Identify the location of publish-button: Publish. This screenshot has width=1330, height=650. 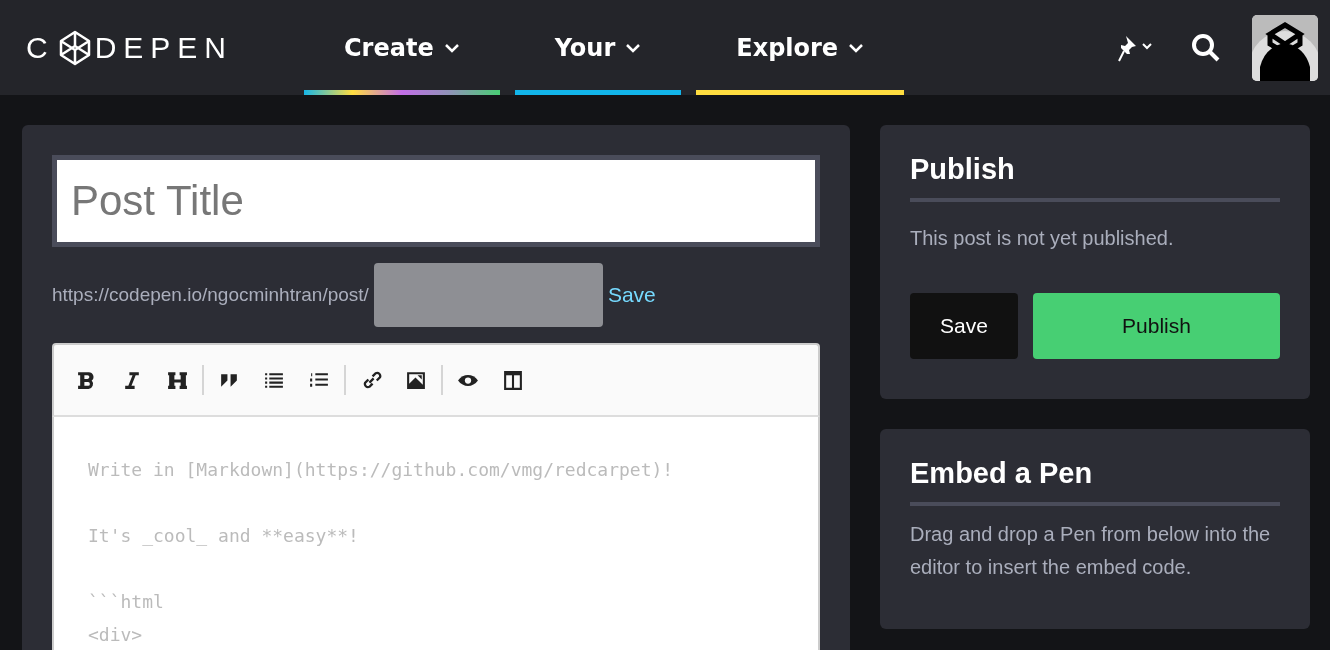
(1156, 326).